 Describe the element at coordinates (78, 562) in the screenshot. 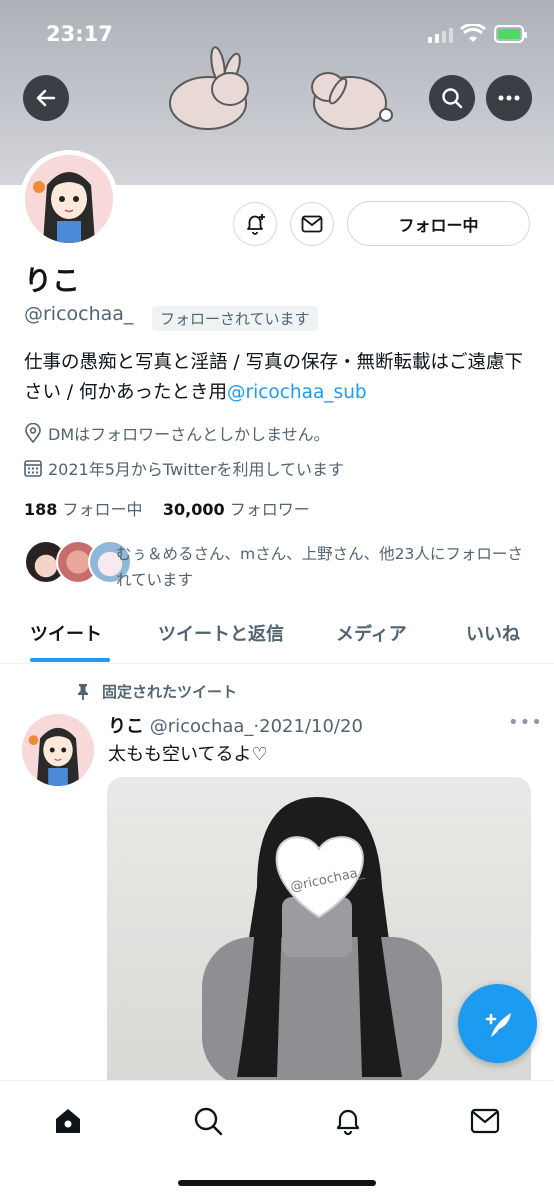

I see `followers-you-know-avatars` at that location.